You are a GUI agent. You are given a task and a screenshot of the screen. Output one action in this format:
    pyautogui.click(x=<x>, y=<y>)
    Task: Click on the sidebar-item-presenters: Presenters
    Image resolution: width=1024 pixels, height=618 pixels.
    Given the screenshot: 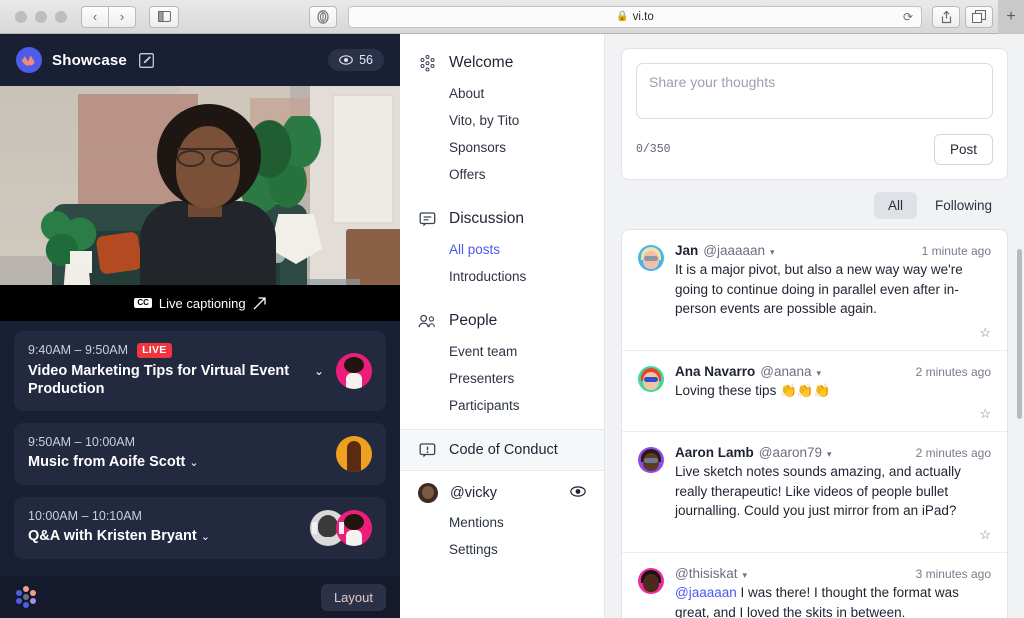 What is the action you would take?
    pyautogui.click(x=502, y=378)
    